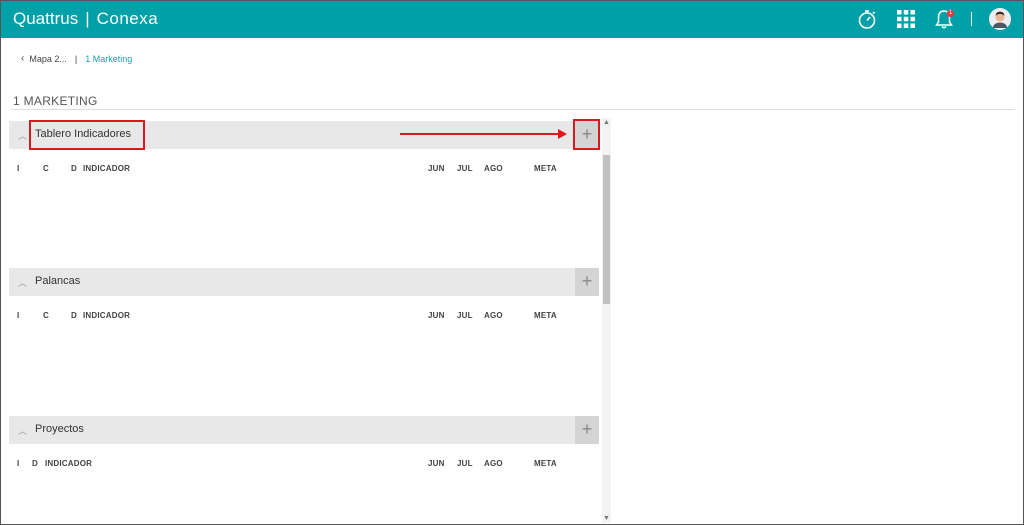 Image resolution: width=1024 pixels, height=525 pixels. Describe the element at coordinates (304, 282) in the screenshot. I see `section-header: ︿ Palancas +` at that location.